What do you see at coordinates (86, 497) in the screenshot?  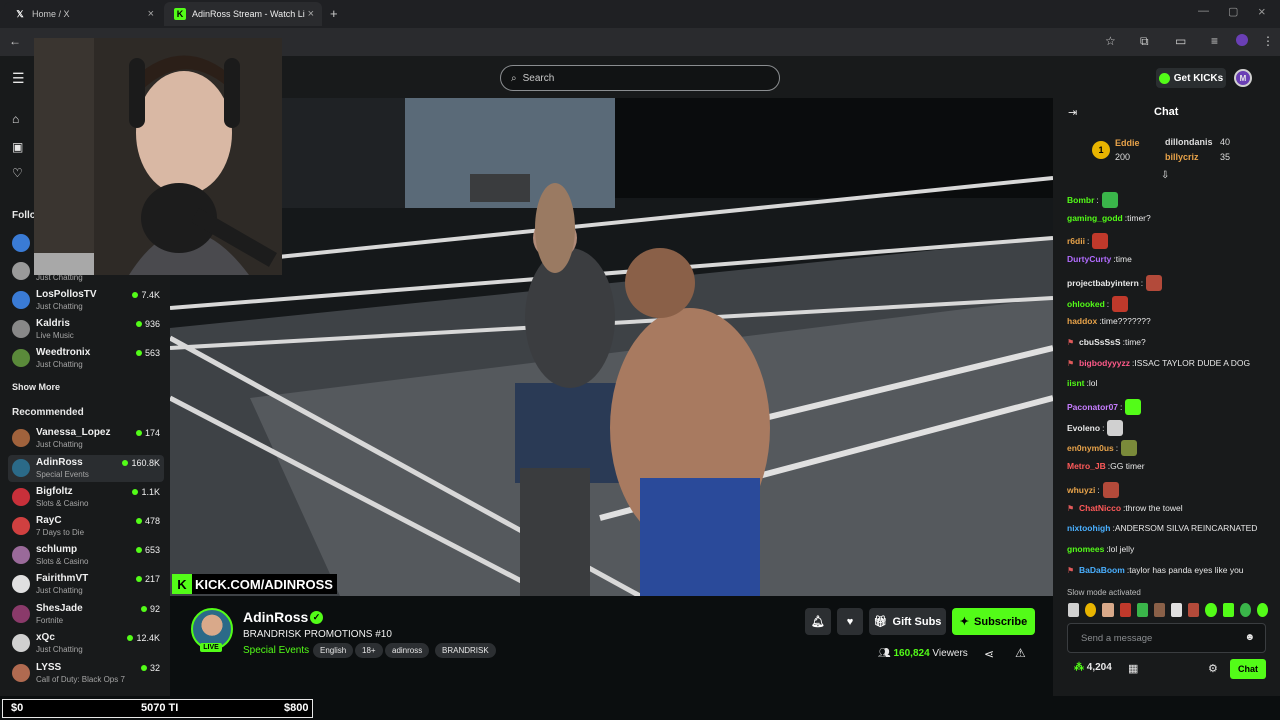 I see `recommended-item-bigfoltz: Bigfoltz Slots & Casino 1.1K` at bounding box center [86, 497].